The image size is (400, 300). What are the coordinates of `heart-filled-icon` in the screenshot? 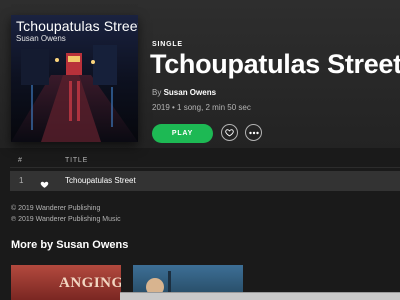 It's located at (44, 185).